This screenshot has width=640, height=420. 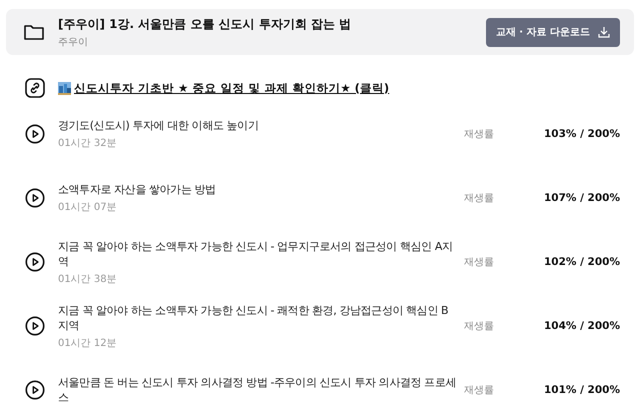 I want to click on lesson-duration: 01시간 32분, so click(x=88, y=143).